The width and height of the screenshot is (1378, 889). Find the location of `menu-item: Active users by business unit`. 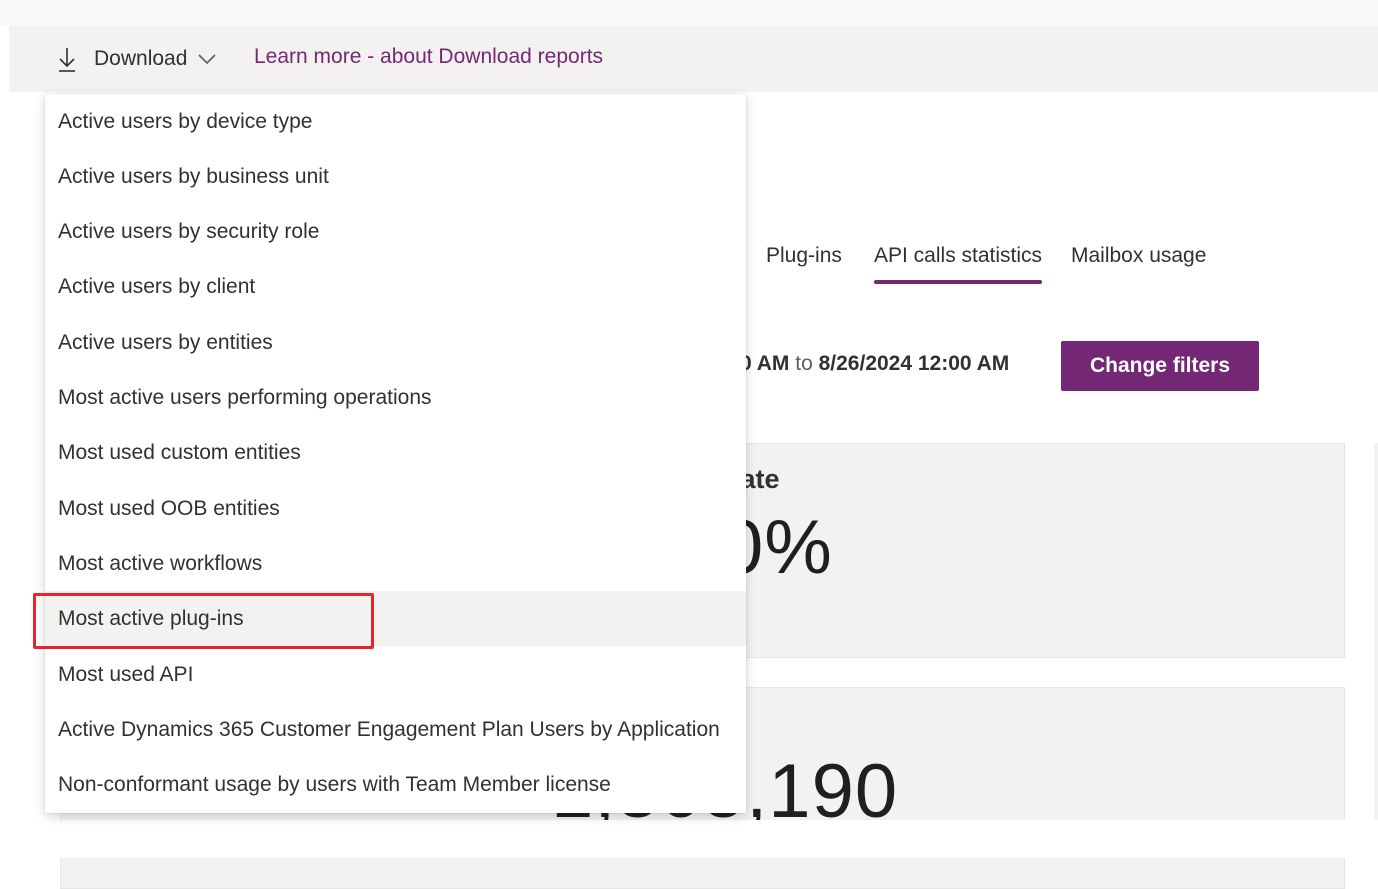

menu-item: Active users by business unit is located at coordinates (395, 176).